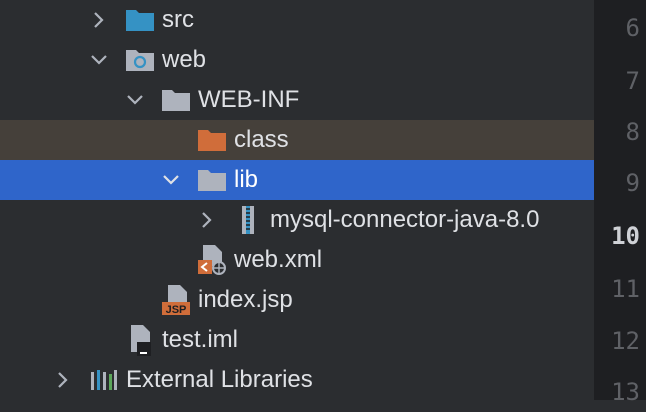 This screenshot has height=412, width=646. I want to click on line-number: 12, so click(625, 341).